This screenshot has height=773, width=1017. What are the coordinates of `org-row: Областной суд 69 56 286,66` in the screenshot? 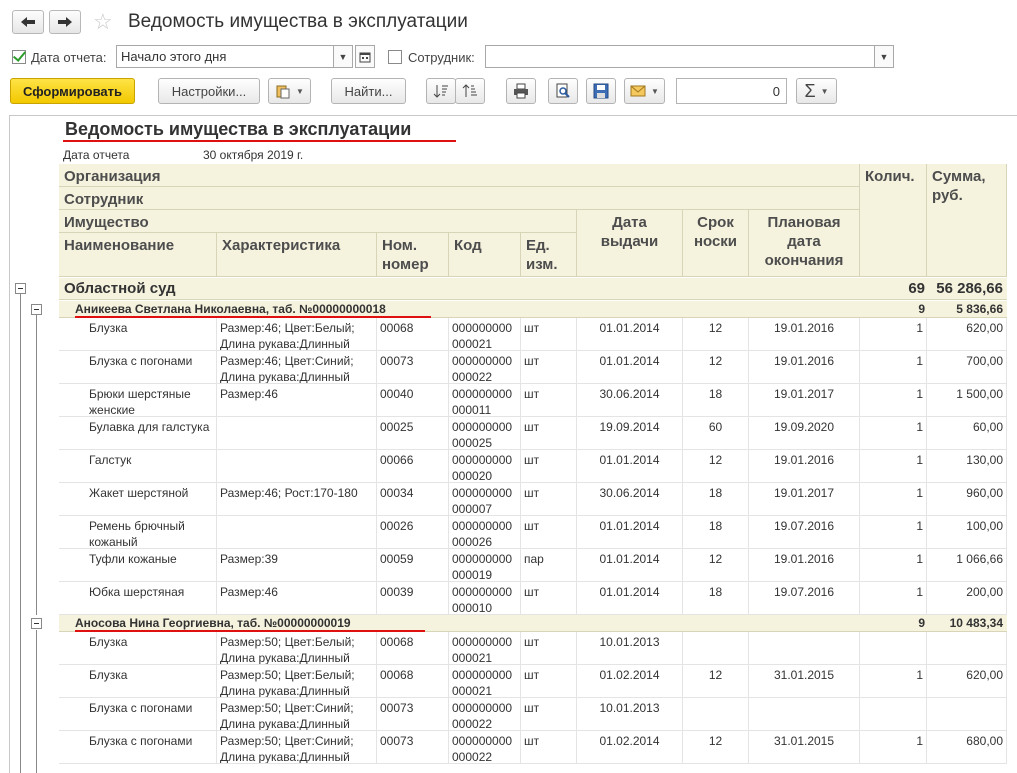 It's located at (533, 289).